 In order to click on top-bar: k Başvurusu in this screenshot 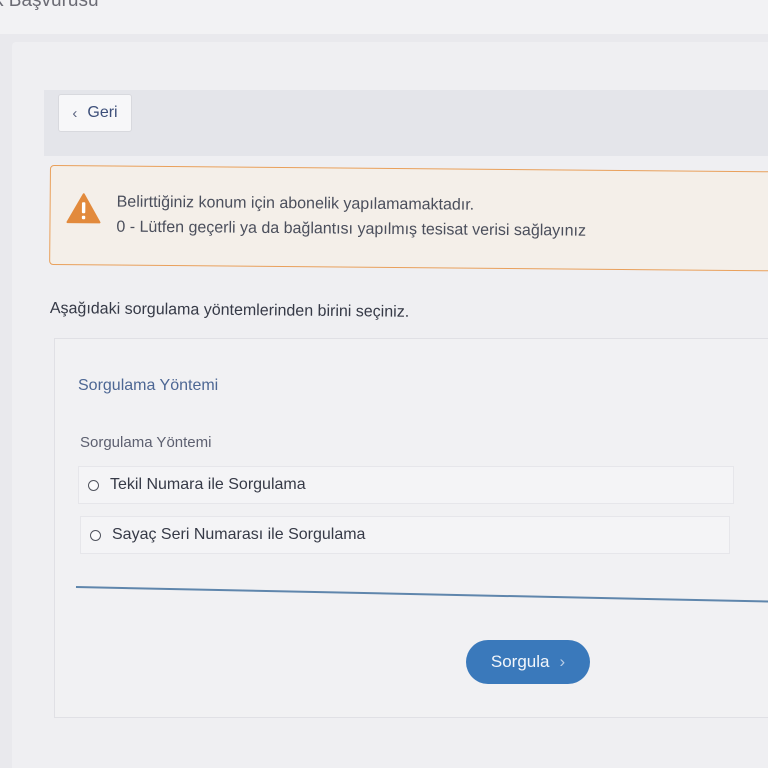, I will do `click(384, 17)`.